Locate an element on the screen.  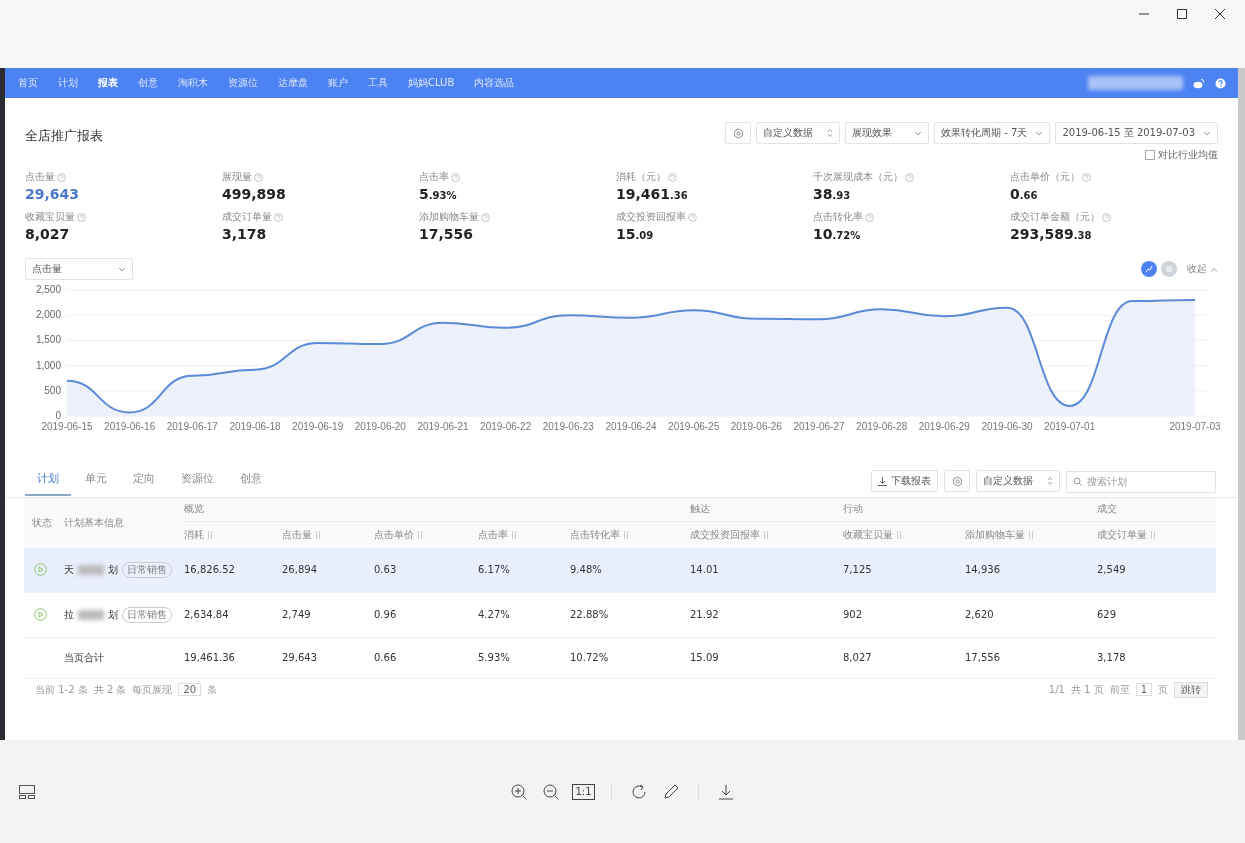
download-button: 下载报表 is located at coordinates (904, 481).